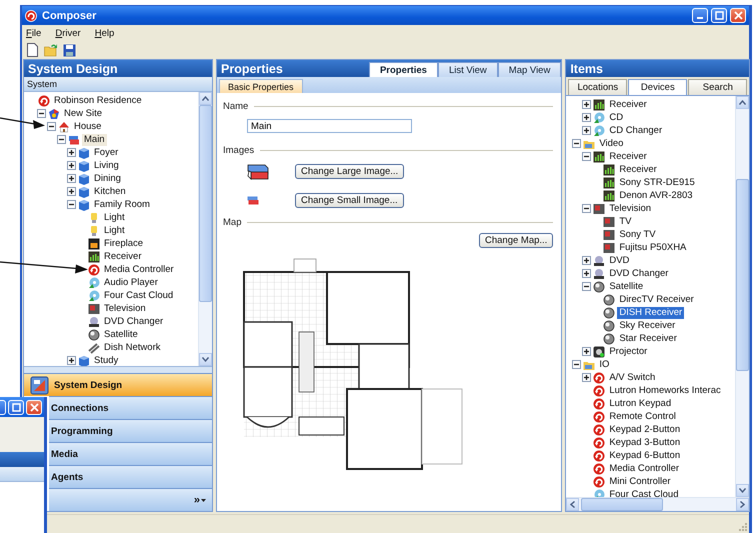  Describe the element at coordinates (625, 222) in the screenshot. I see `tree-item: TV` at that location.